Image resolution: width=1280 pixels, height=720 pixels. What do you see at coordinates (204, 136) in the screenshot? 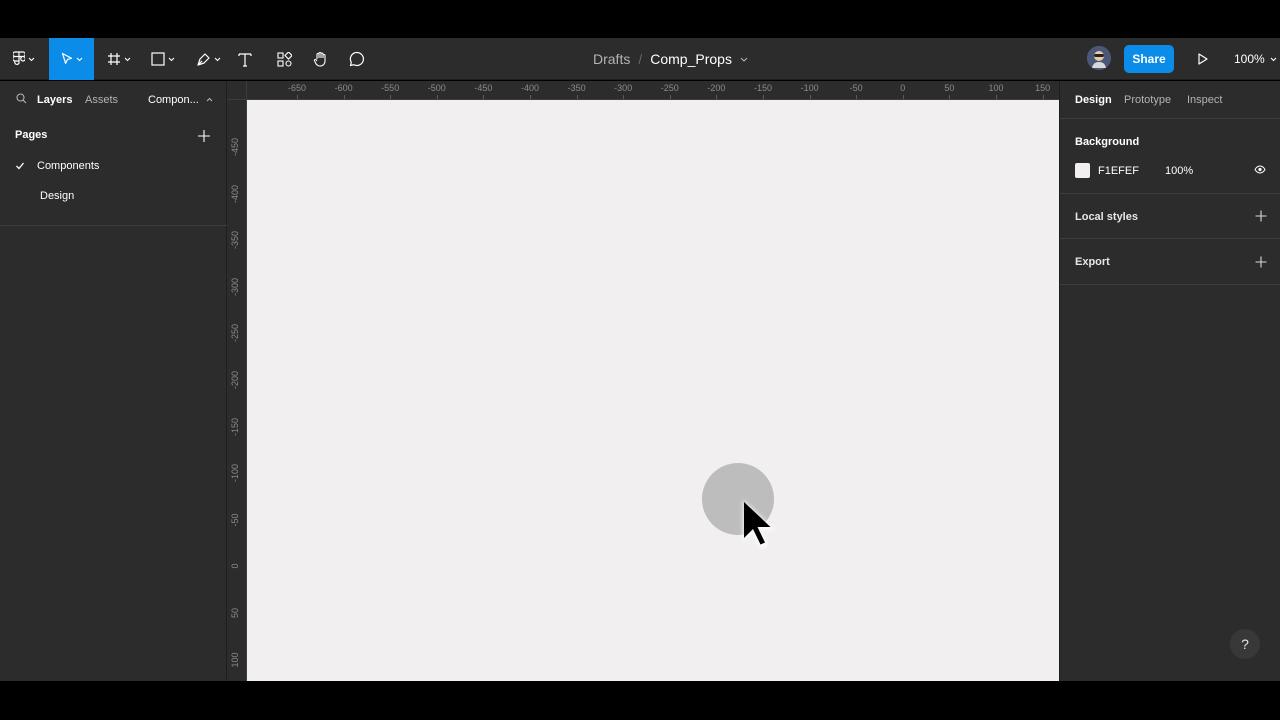
I see `add-page-plus-icon` at bounding box center [204, 136].